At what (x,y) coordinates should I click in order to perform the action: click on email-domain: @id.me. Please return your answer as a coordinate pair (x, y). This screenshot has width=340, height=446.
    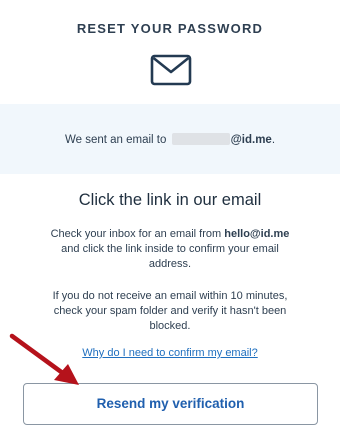
    Looking at the image, I should click on (251, 140).